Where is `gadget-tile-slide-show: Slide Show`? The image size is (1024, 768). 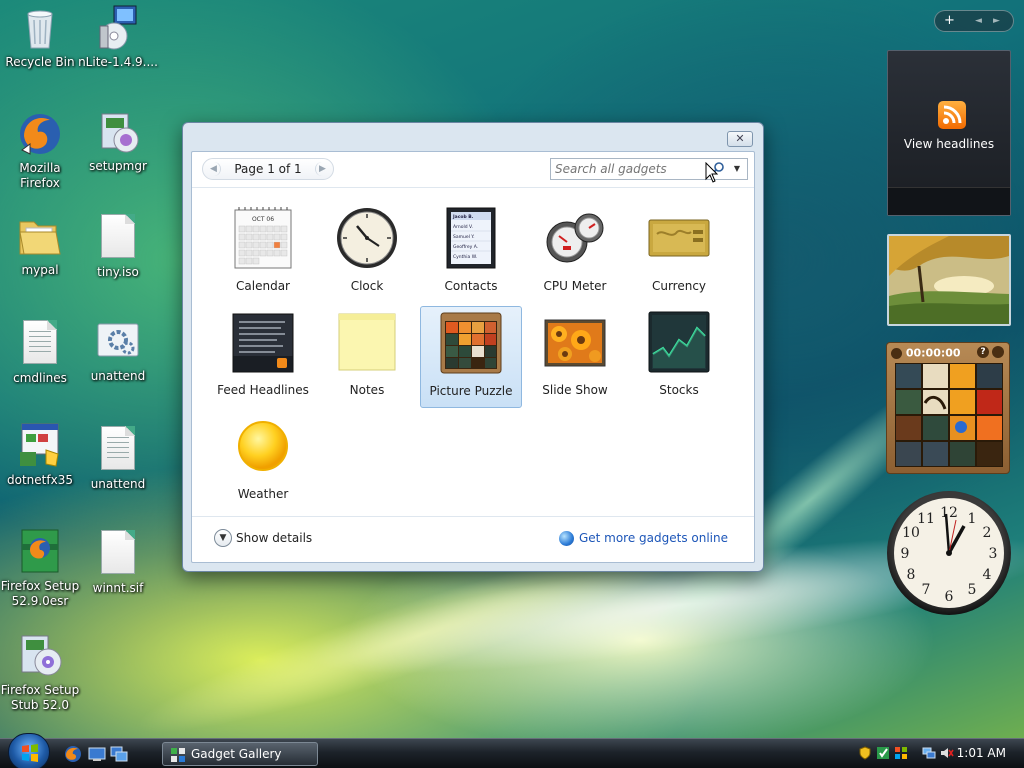 gadget-tile-slide-show: Slide Show is located at coordinates (575, 357).